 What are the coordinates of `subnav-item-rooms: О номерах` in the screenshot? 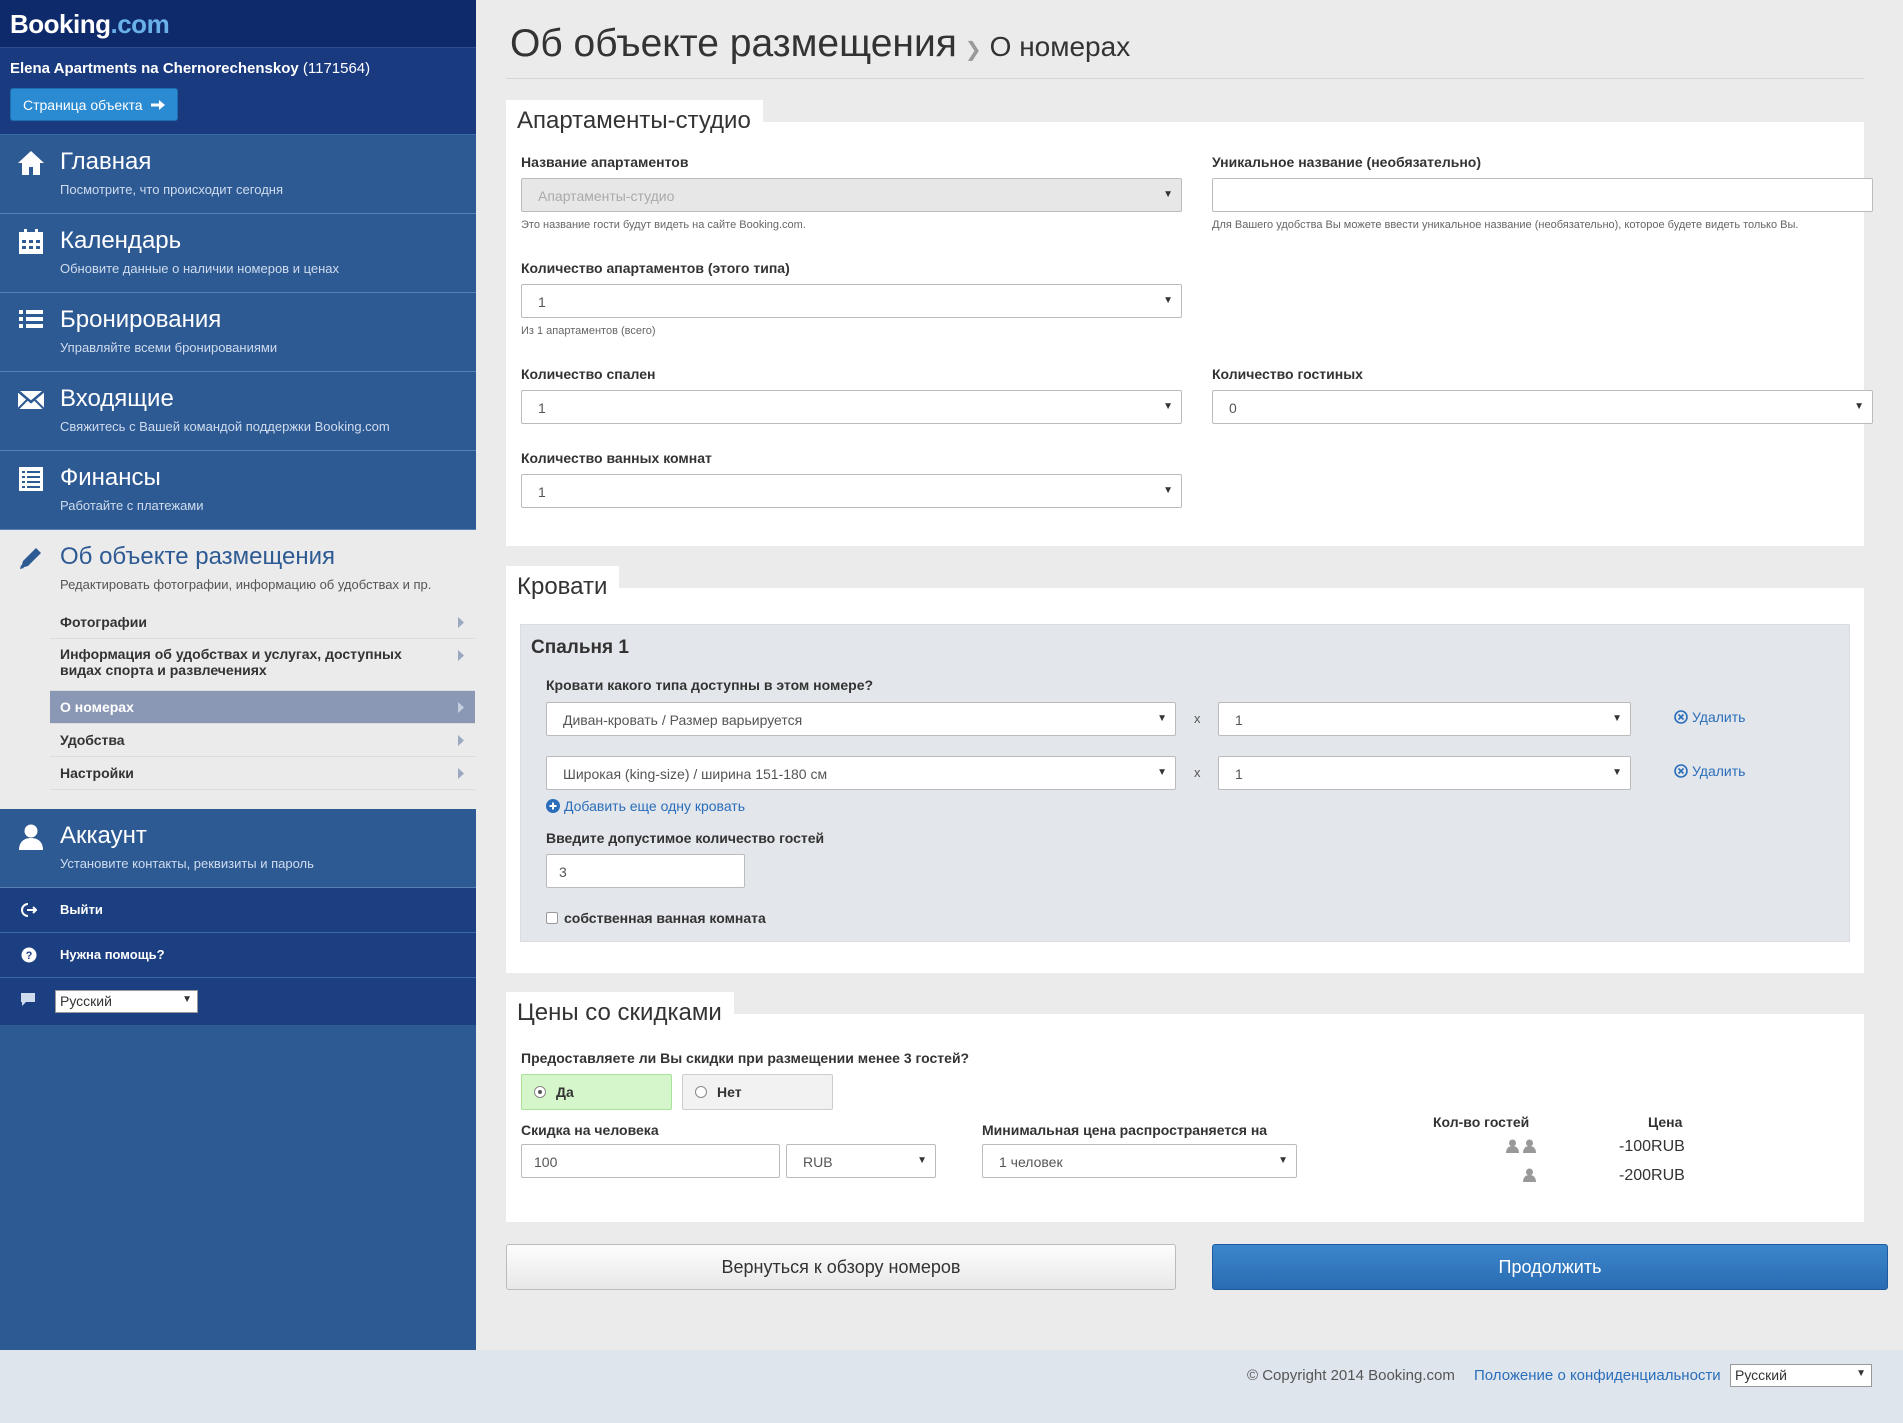 It's located at (262, 707).